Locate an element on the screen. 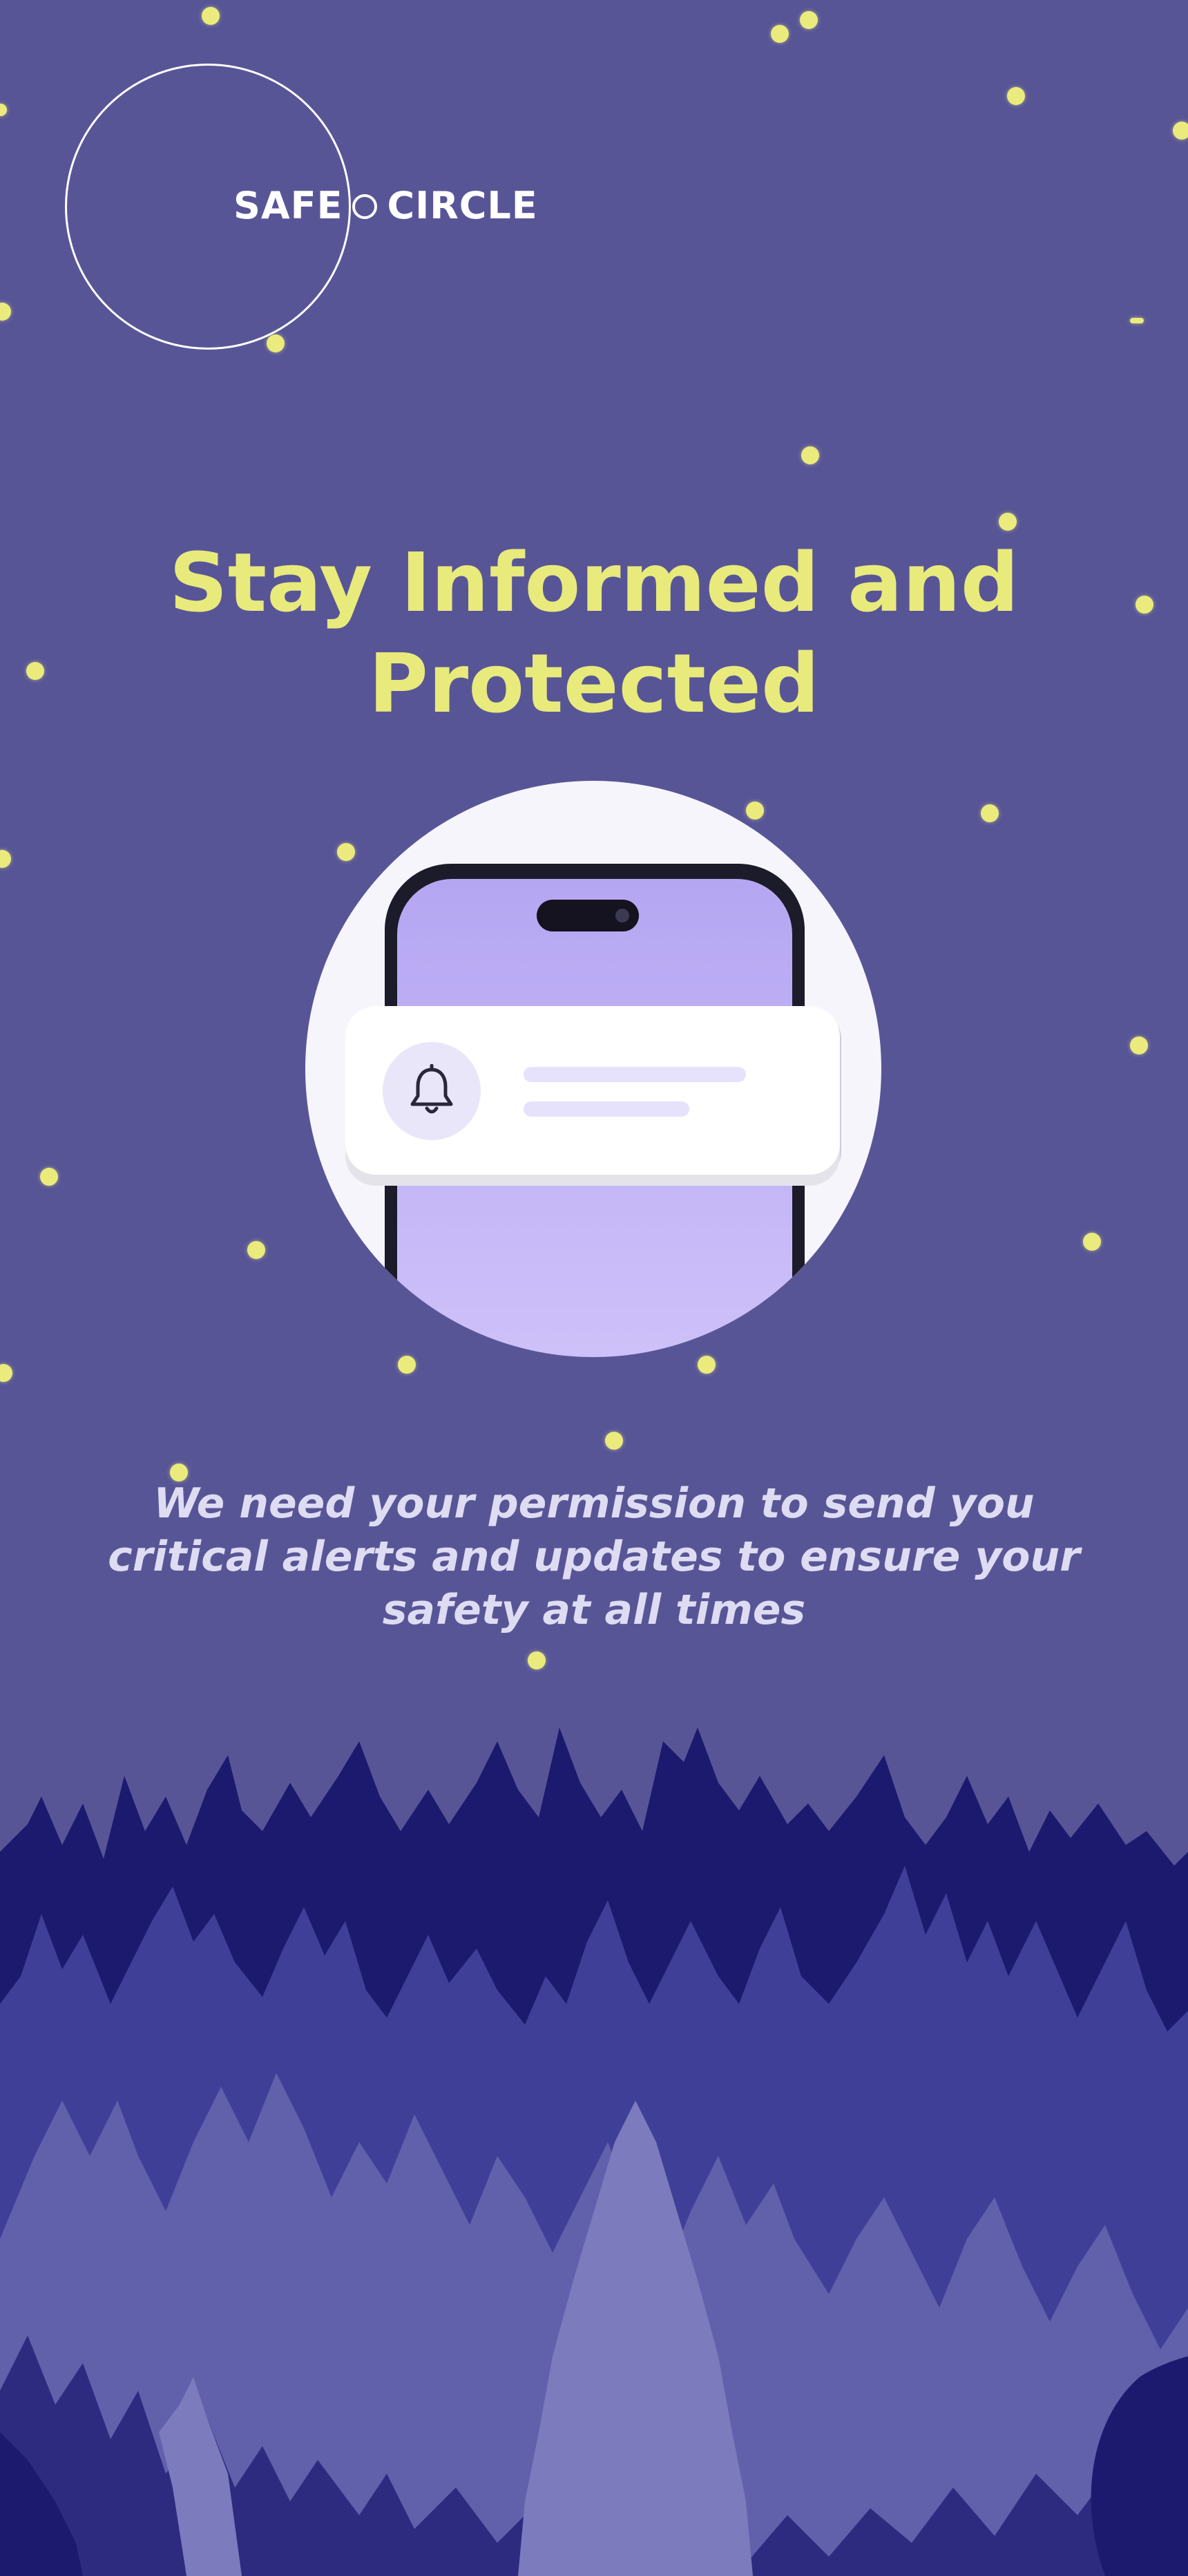 This screenshot has width=1188, height=2576. bell-icon is located at coordinates (431, 1089).